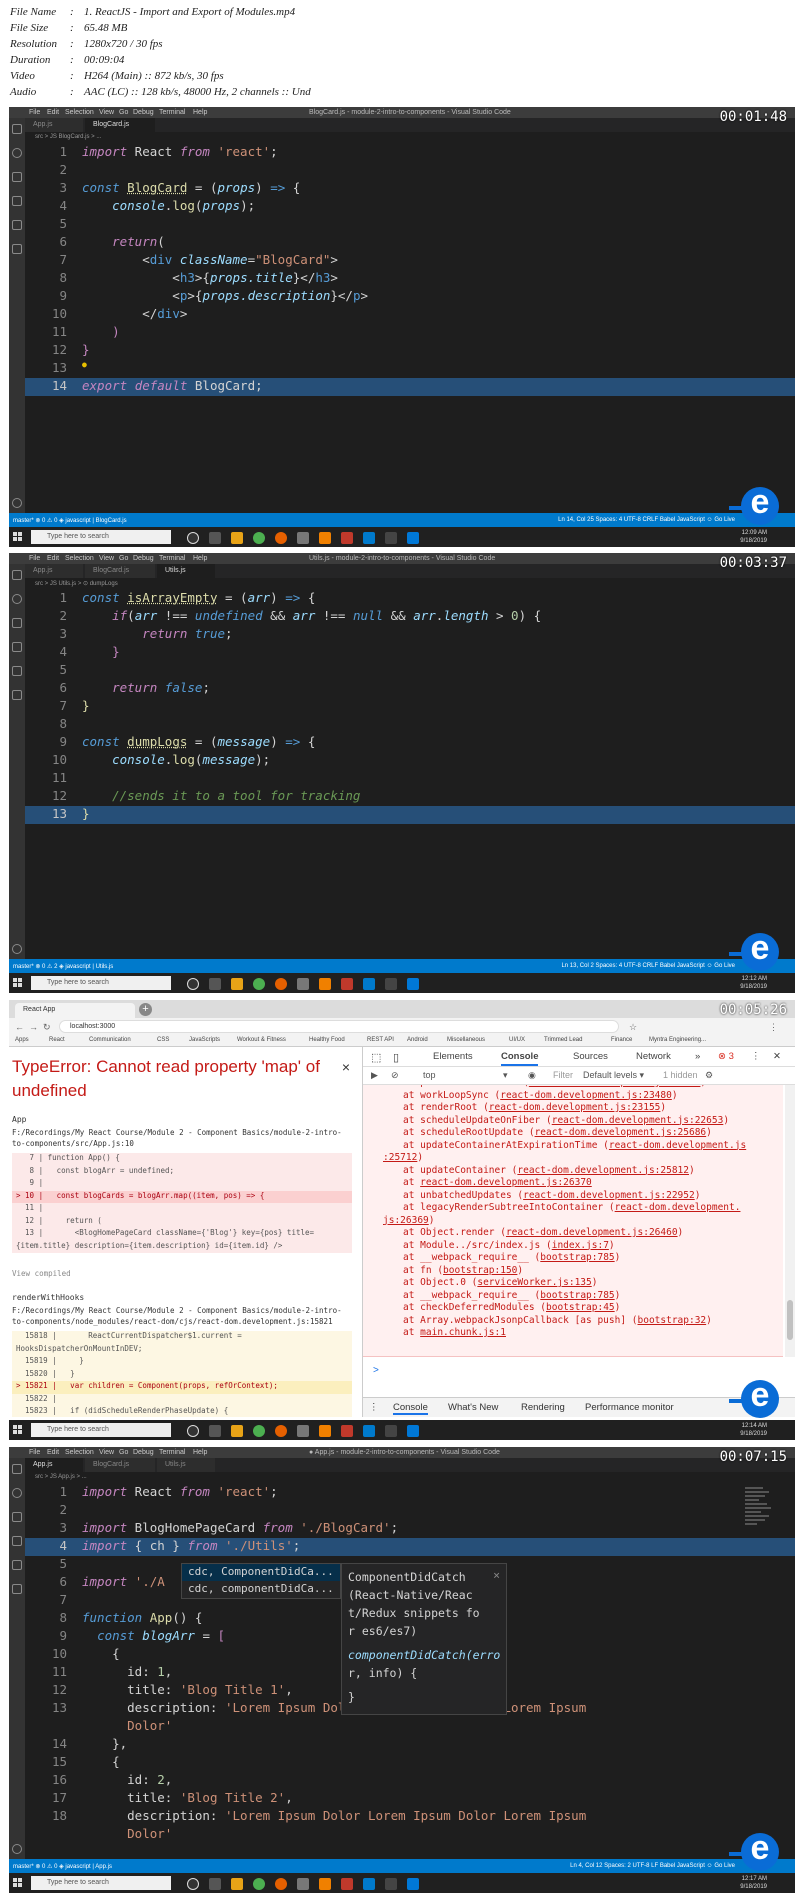  Describe the element at coordinates (532, 1075) in the screenshot. I see `eye-icon: ◉` at that location.